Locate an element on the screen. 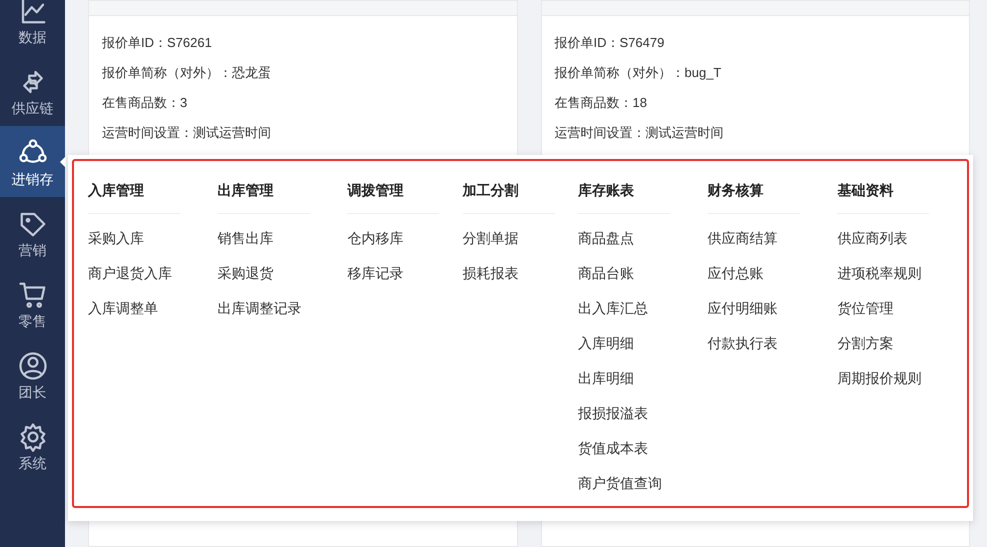 This screenshot has width=987, height=547. card-text: 在售商品数：3 is located at coordinates (145, 103).